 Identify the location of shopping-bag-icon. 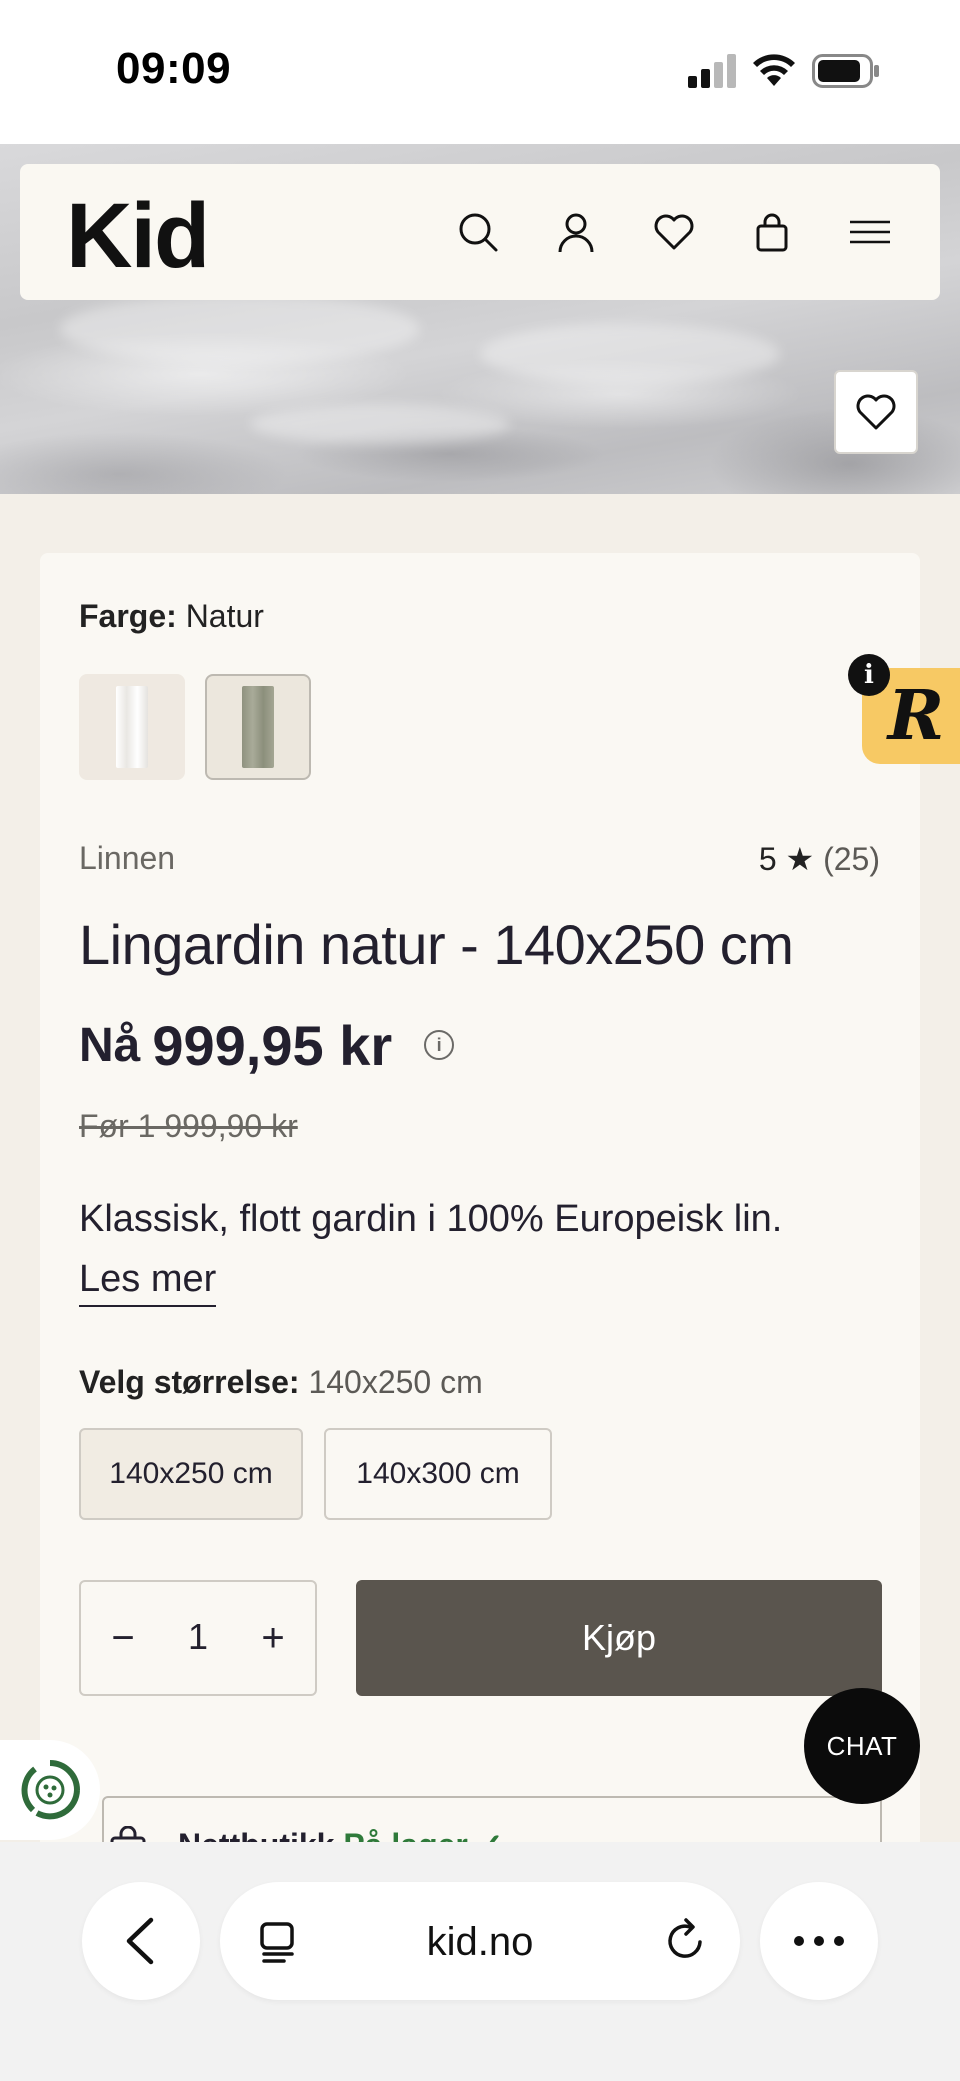
(772, 232).